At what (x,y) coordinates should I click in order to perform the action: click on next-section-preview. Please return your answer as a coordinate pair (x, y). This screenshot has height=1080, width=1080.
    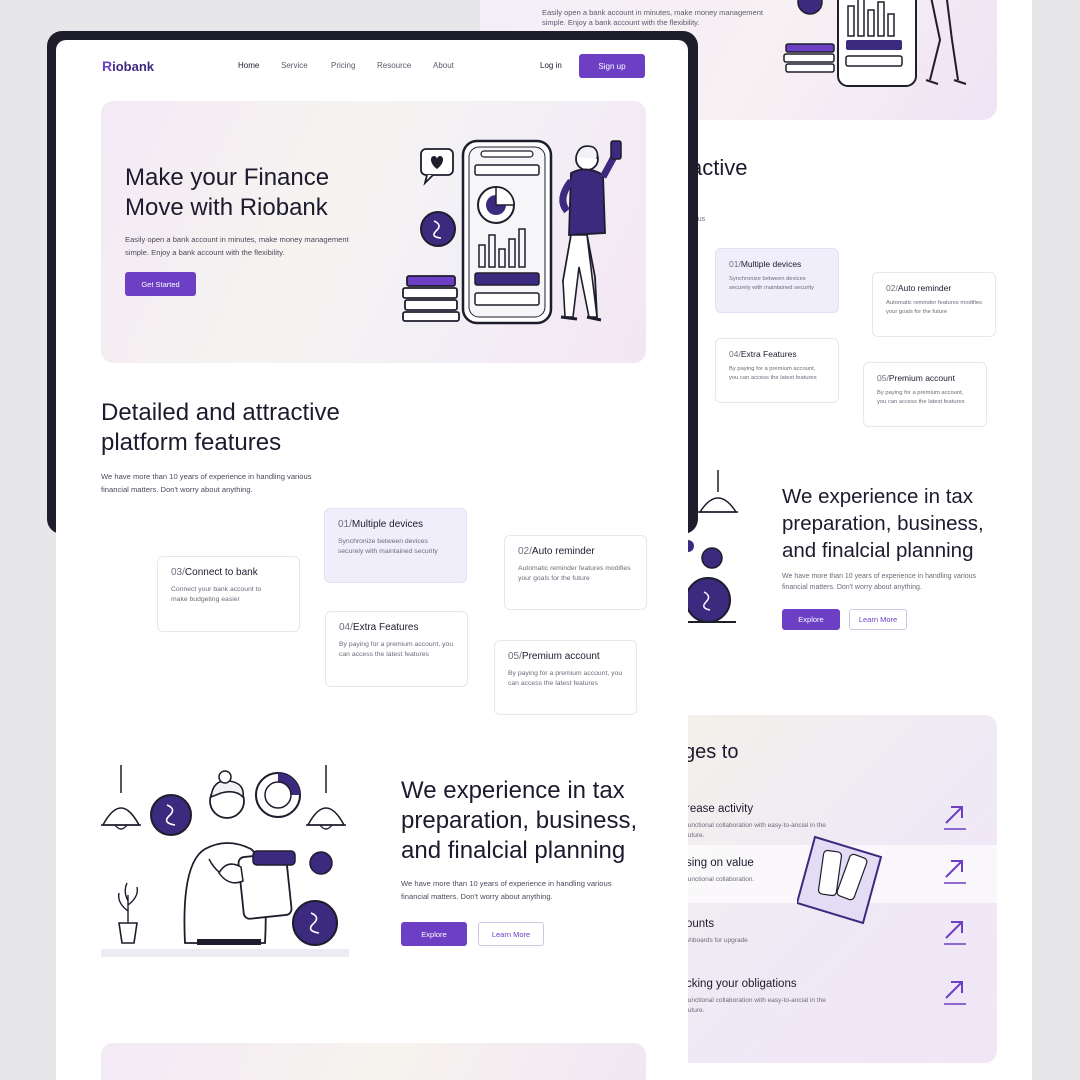
    Looking at the image, I should click on (373, 1061).